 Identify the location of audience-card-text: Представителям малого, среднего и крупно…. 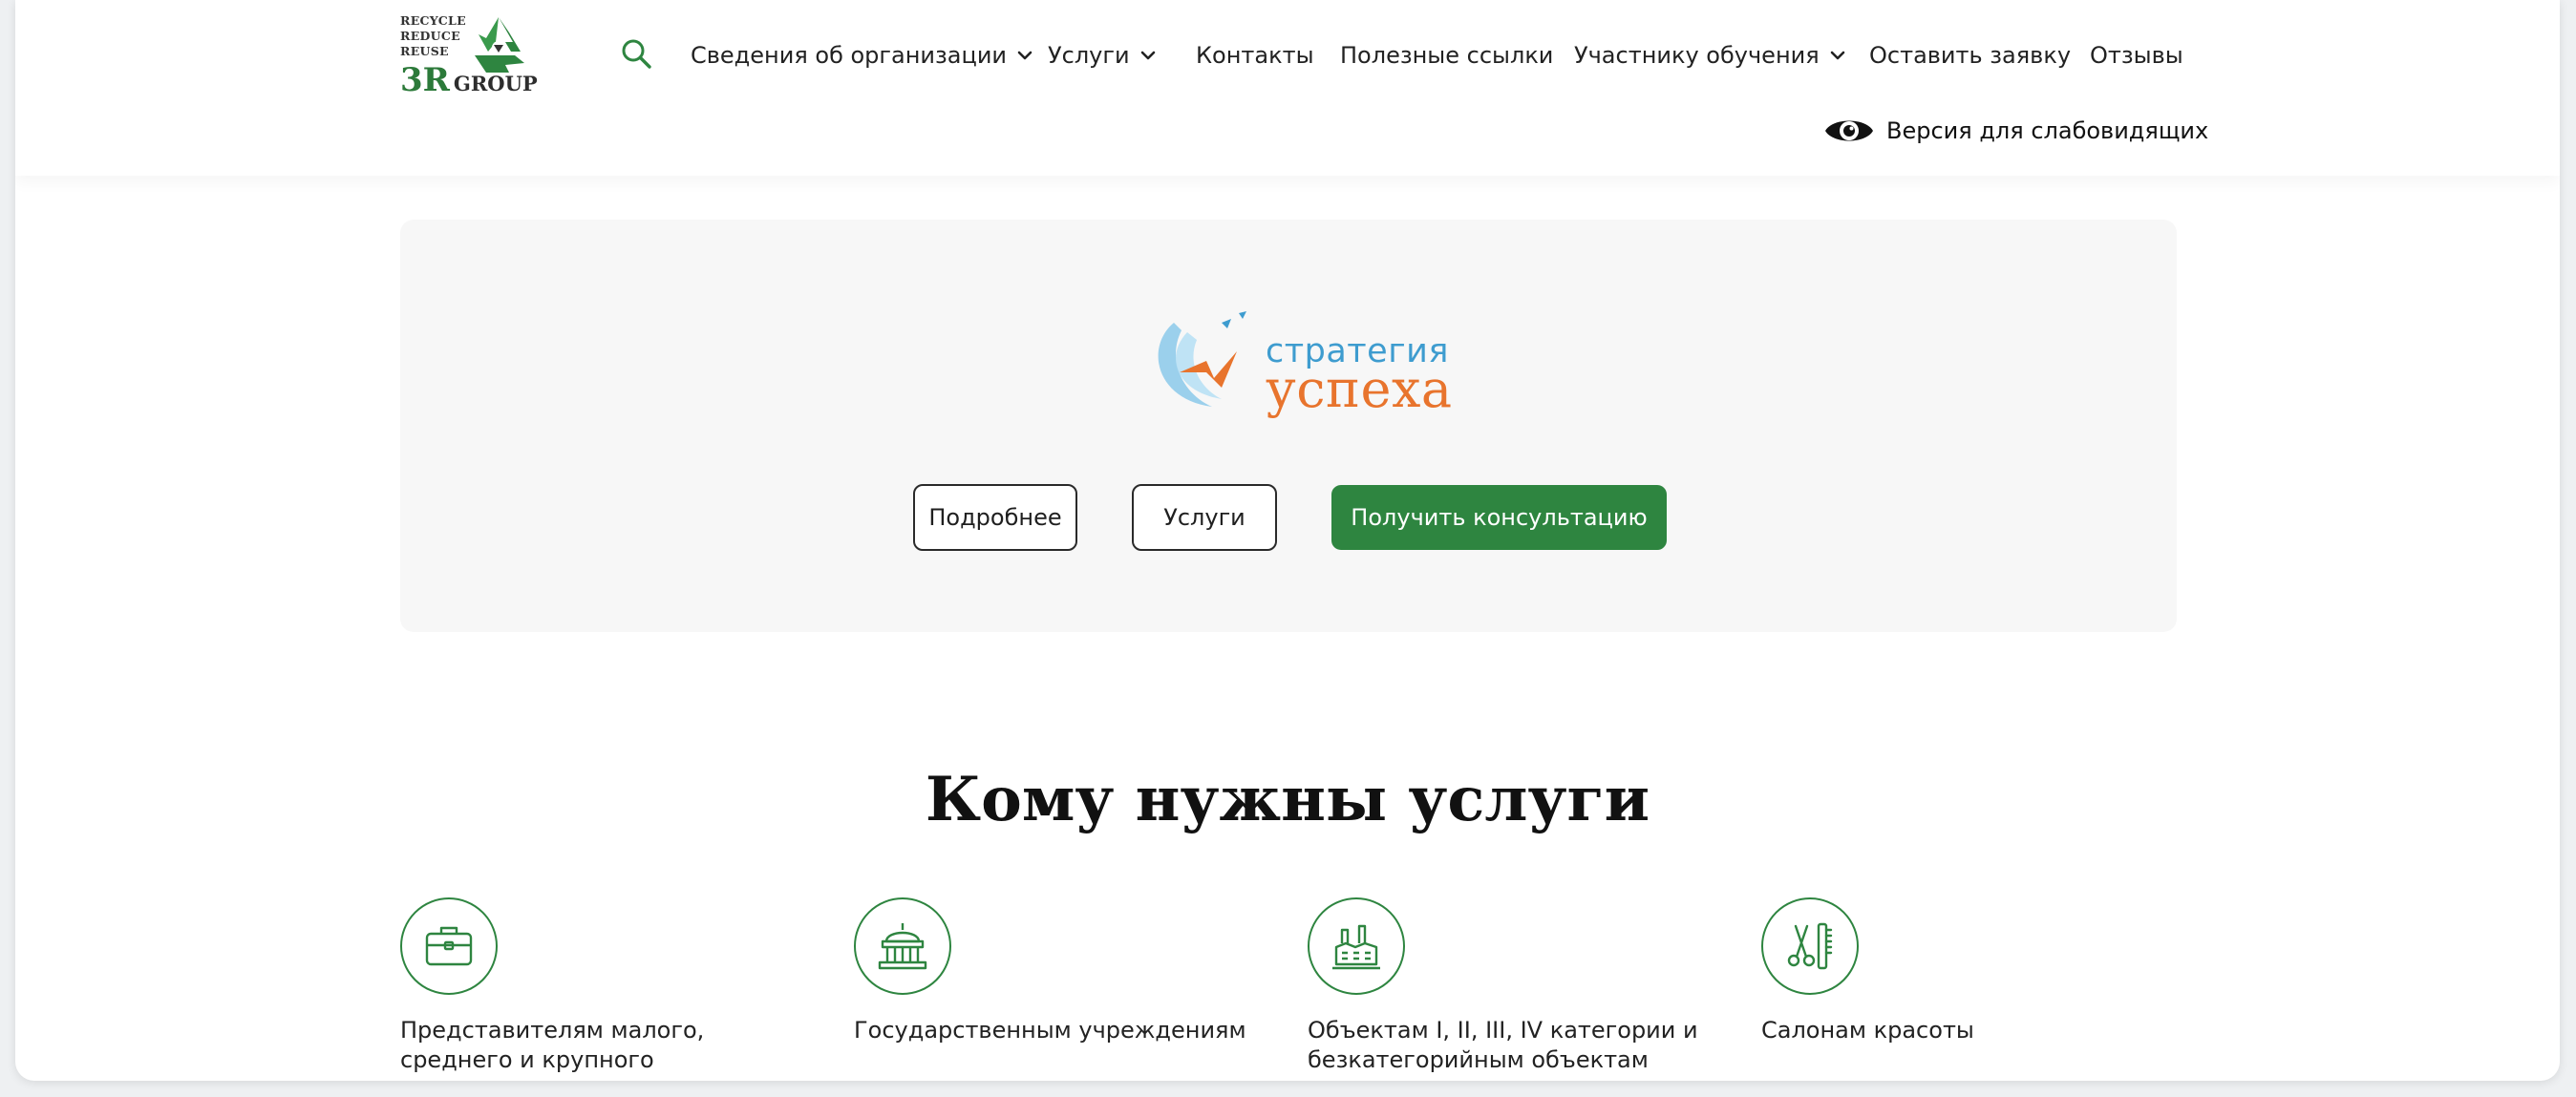
(552, 1049).